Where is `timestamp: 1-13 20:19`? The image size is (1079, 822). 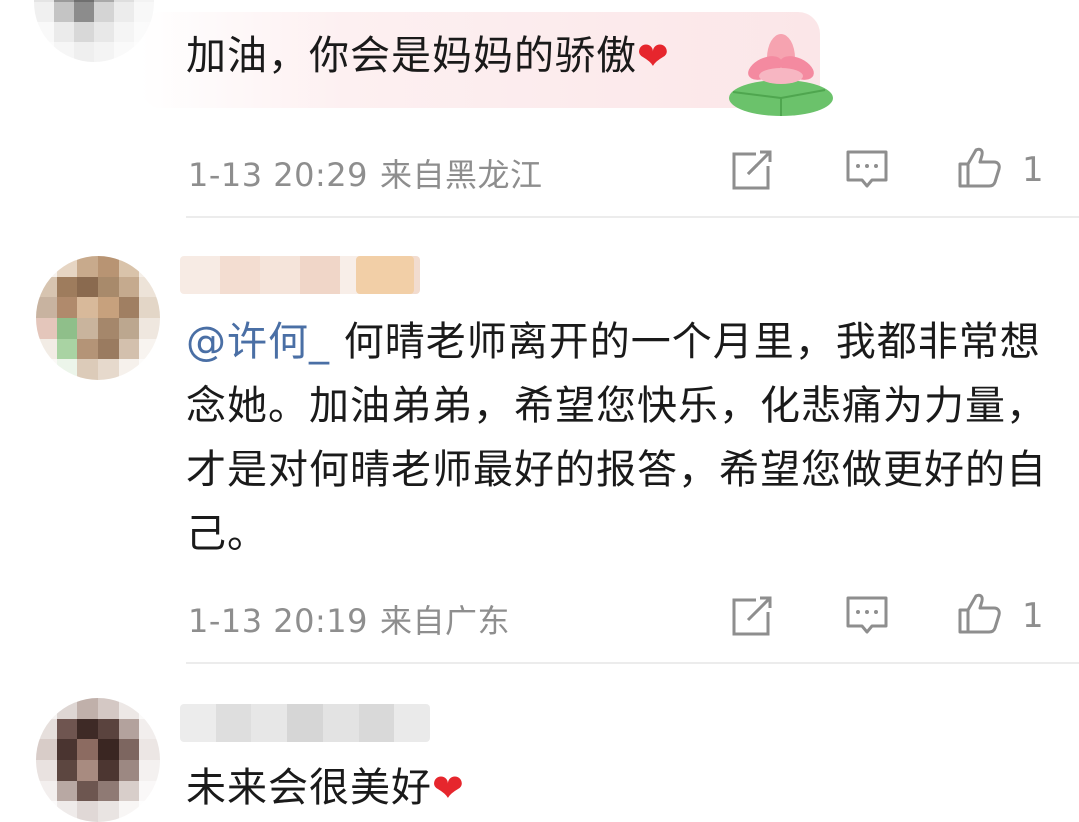
timestamp: 1-13 20:19 is located at coordinates (278, 621).